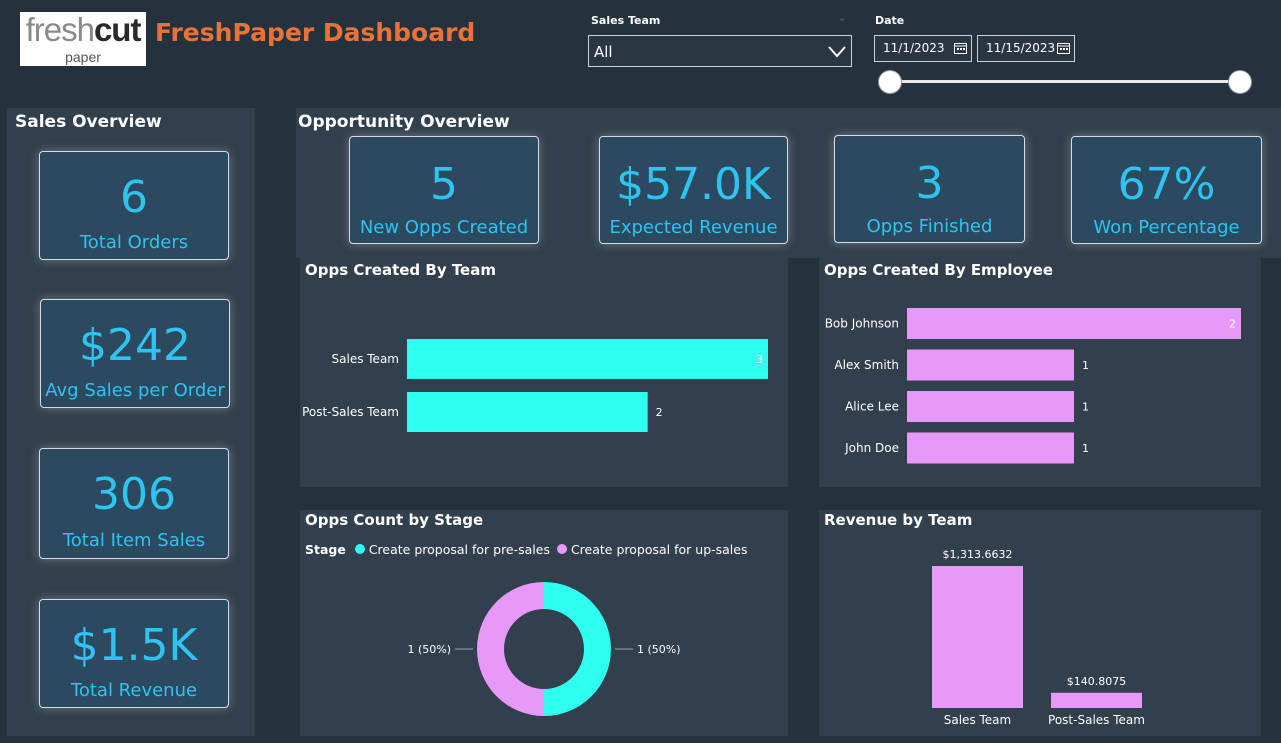 The width and height of the screenshot is (1281, 743). I want to click on category-label: John Doe, so click(871, 448).